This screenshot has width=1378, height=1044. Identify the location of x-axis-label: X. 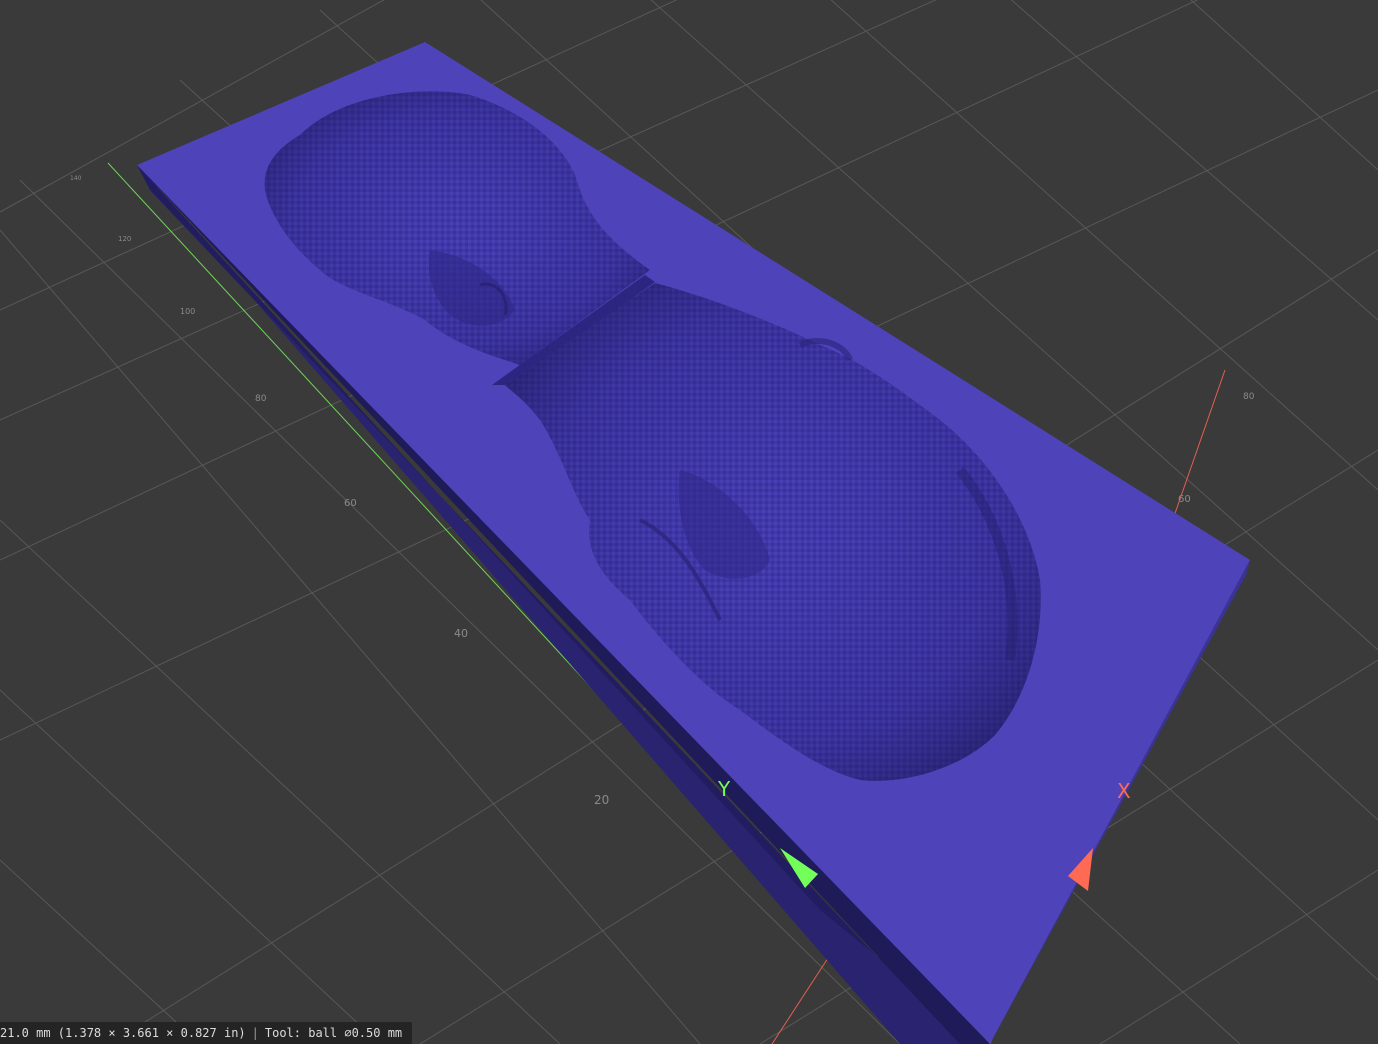
(1124, 791).